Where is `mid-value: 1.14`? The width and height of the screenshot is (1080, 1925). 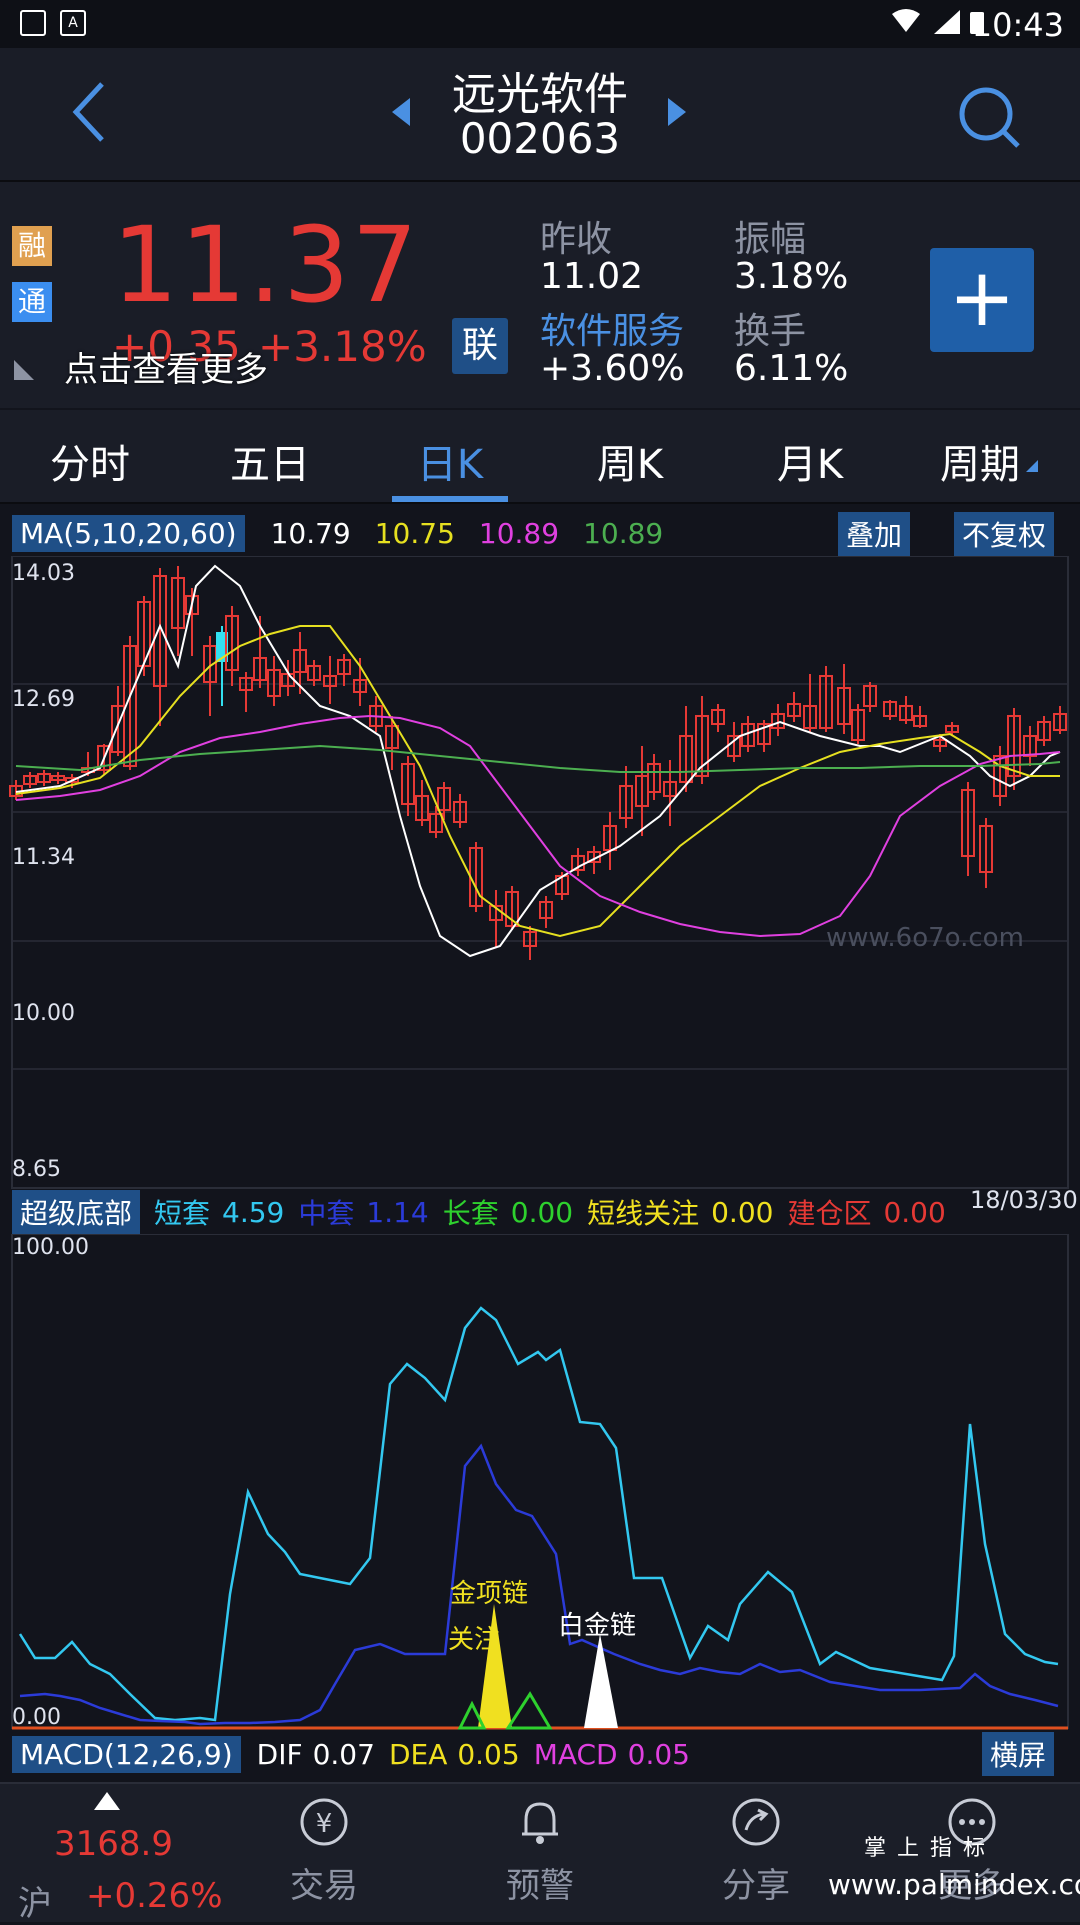
mid-value: 1.14 is located at coordinates (397, 1212).